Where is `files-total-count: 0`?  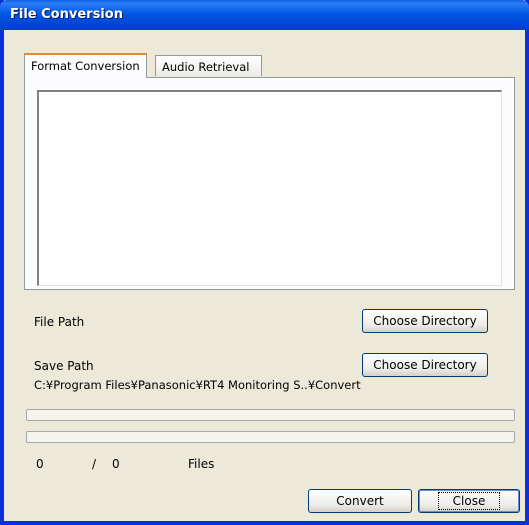 files-total-count: 0 is located at coordinates (116, 464).